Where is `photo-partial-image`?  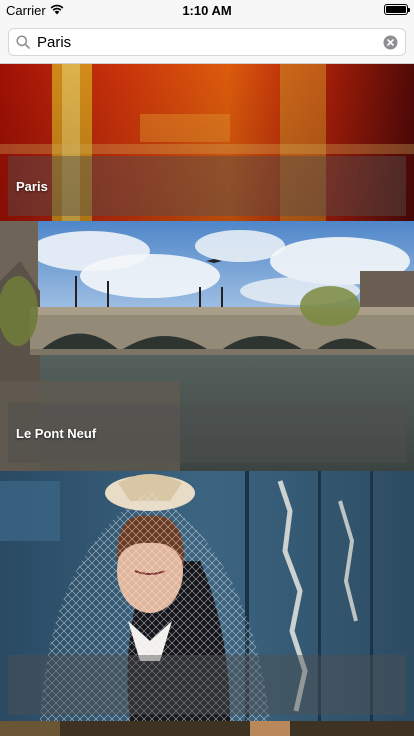
photo-partial-image is located at coordinates (207, 728).